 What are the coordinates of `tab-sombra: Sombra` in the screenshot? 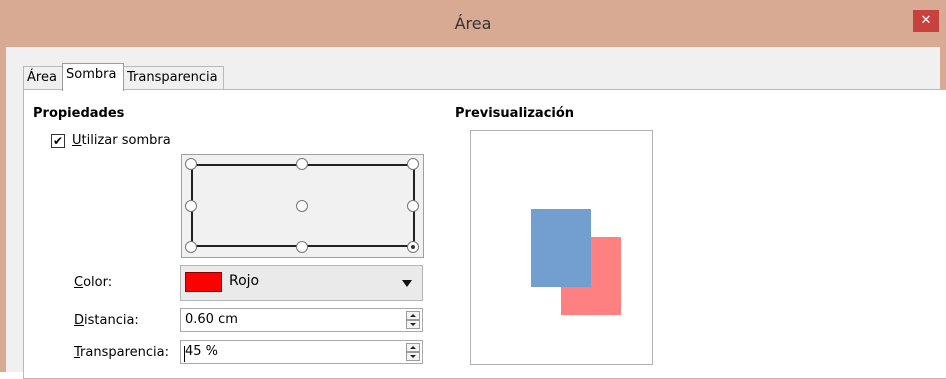 It's located at (93, 77).